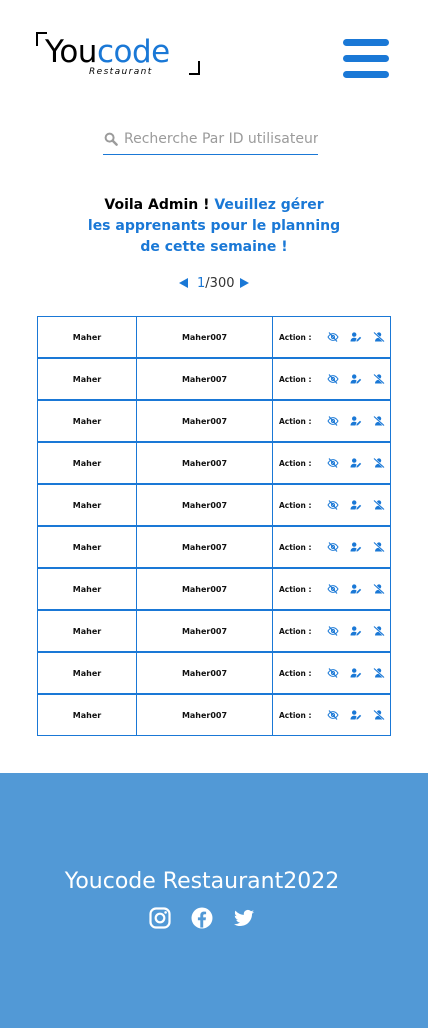  Describe the element at coordinates (194, 68) in the screenshot. I see `logo-bracket-bottom-right` at that location.